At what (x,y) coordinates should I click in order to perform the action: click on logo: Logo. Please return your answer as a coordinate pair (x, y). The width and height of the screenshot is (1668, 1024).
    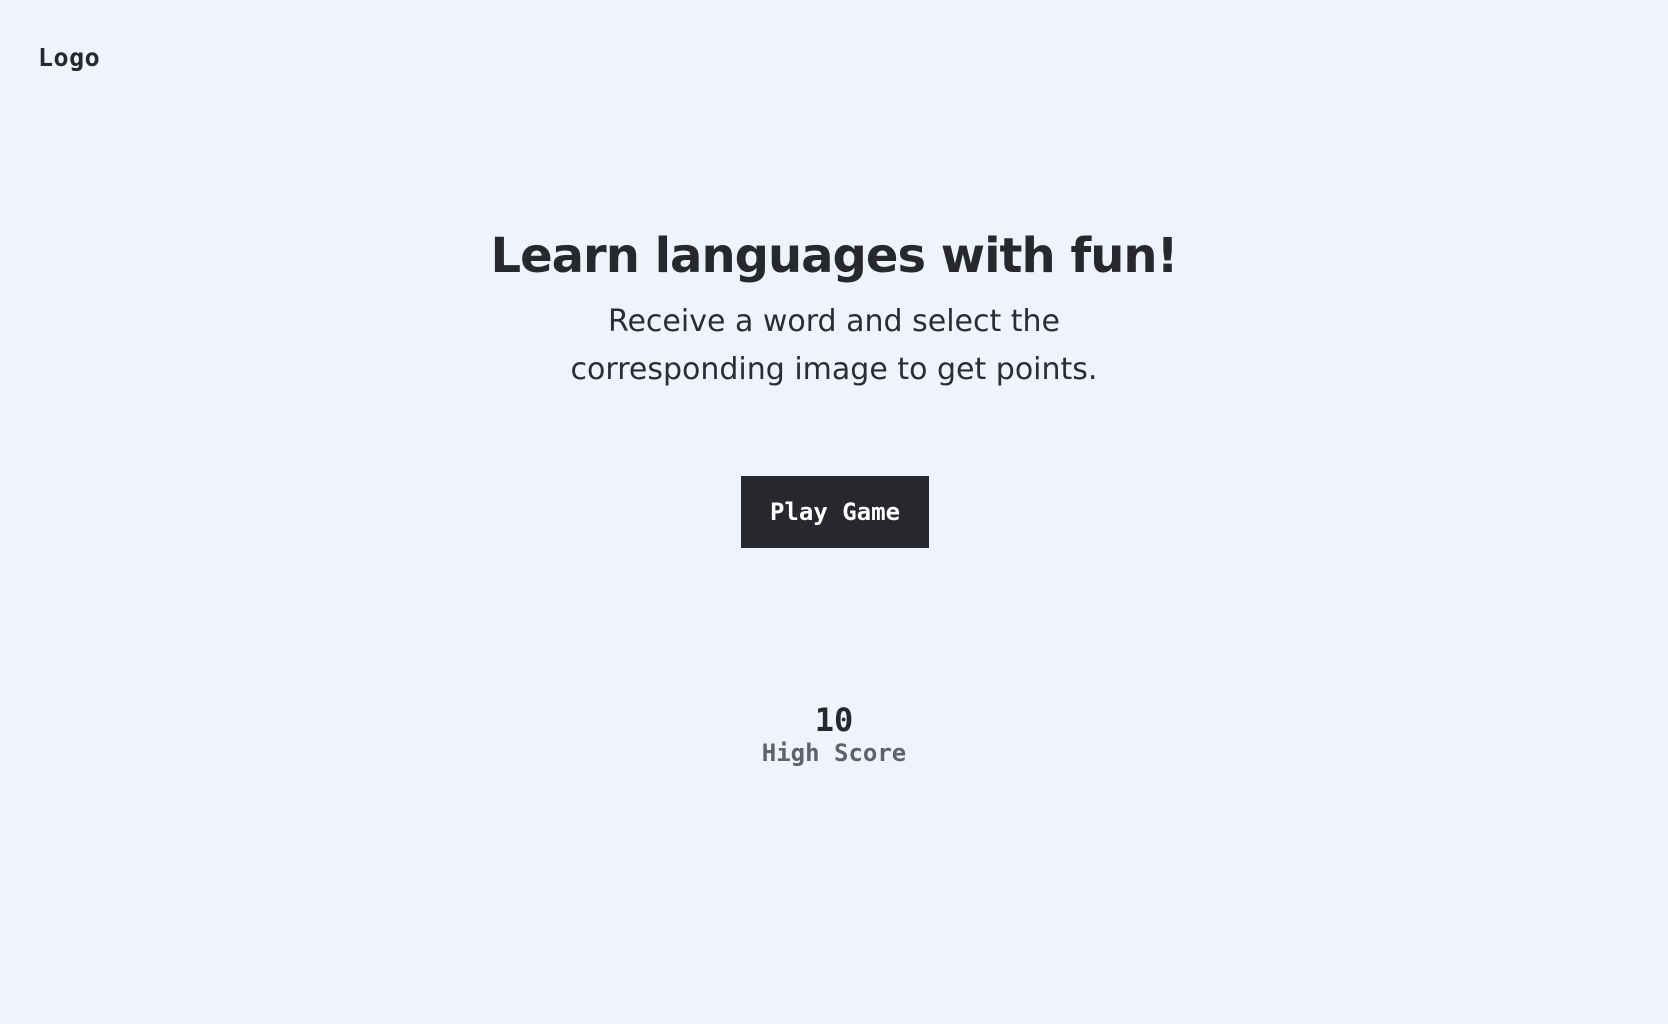
    Looking at the image, I should click on (69, 58).